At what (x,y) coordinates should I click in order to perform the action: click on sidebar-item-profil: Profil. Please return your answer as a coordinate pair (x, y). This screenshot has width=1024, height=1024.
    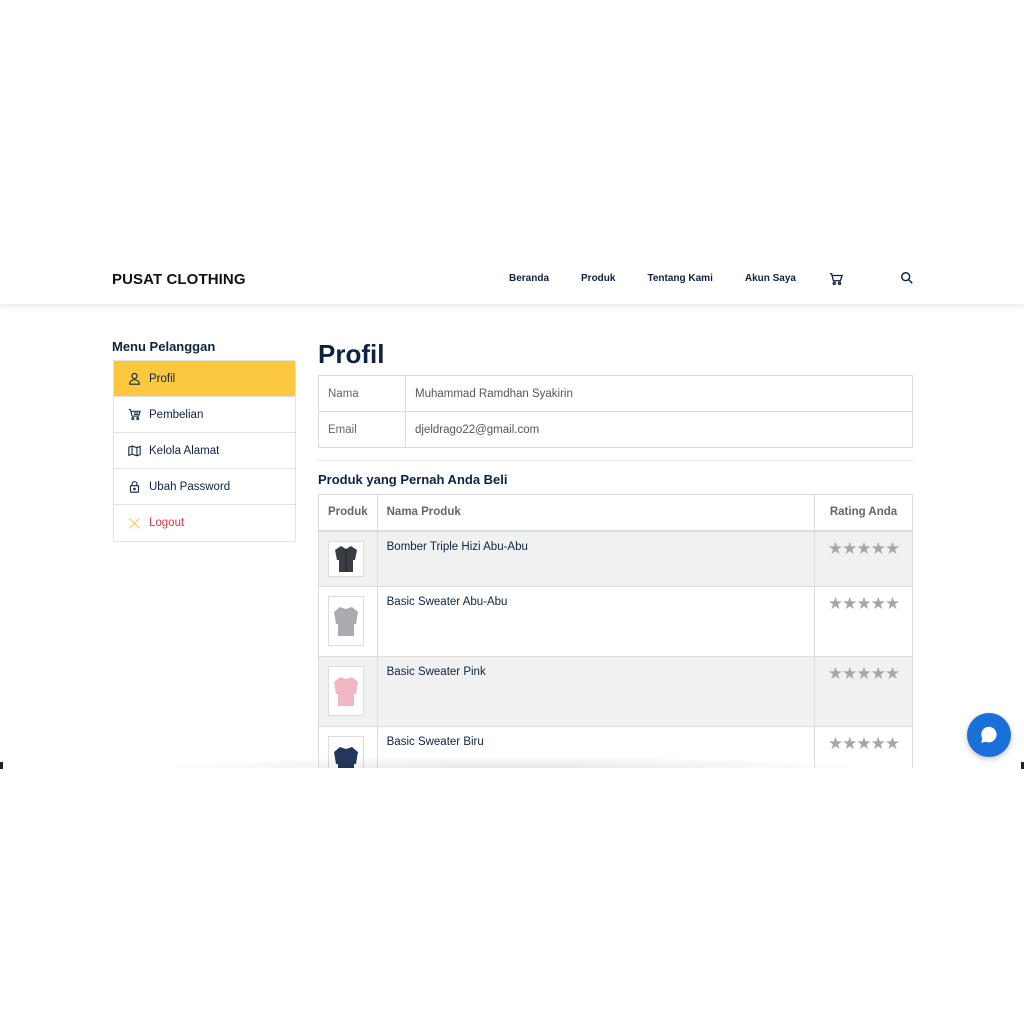
    Looking at the image, I should click on (204, 379).